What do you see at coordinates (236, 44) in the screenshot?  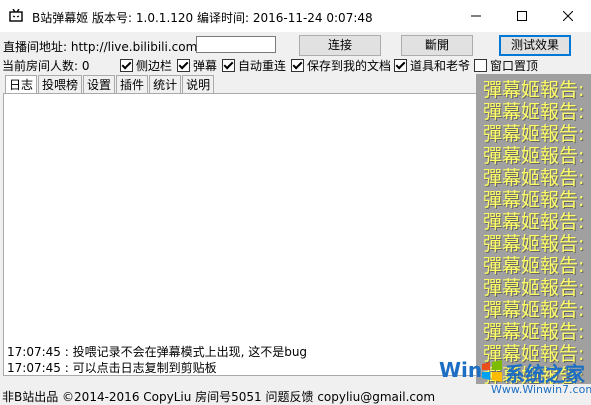 I see `room-id-input` at bounding box center [236, 44].